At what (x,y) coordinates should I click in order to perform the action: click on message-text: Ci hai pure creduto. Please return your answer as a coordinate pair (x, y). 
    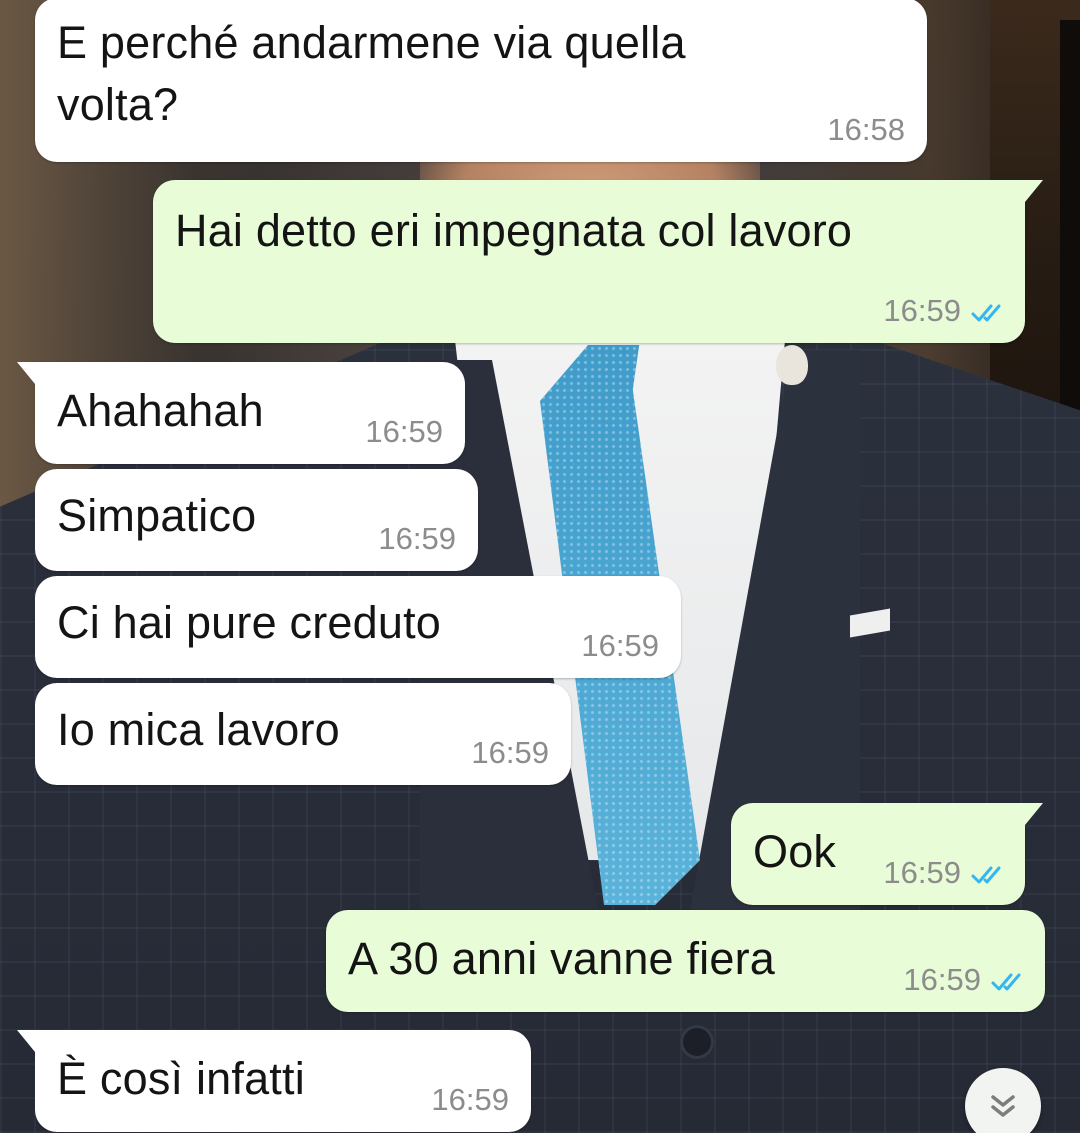
    Looking at the image, I should click on (249, 622).